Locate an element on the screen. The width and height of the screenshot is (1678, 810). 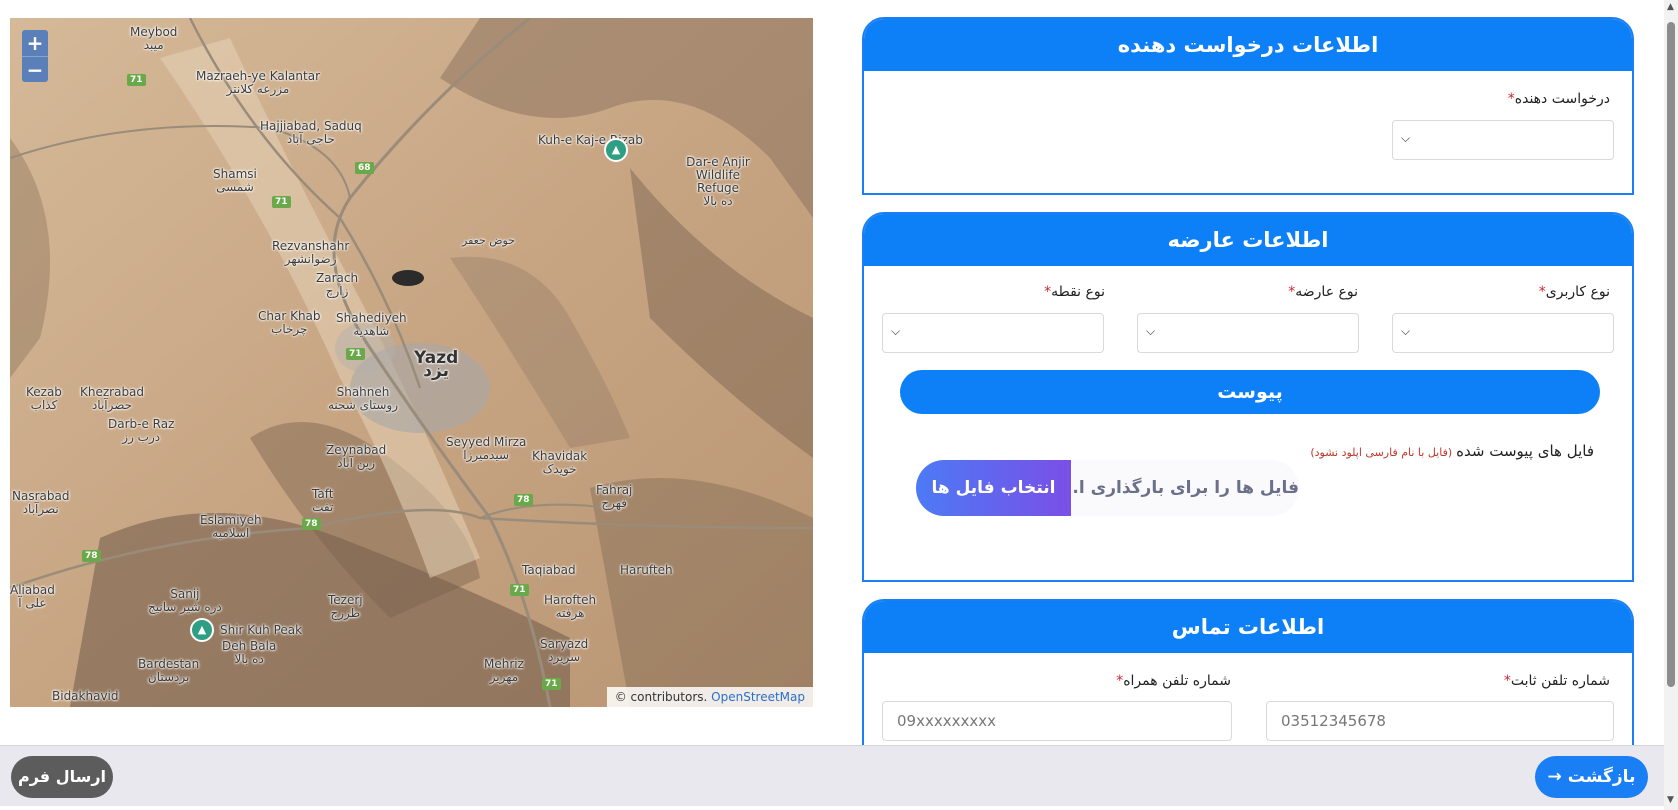
choose-files-button: انتخاب فایل ها is located at coordinates (993, 488).